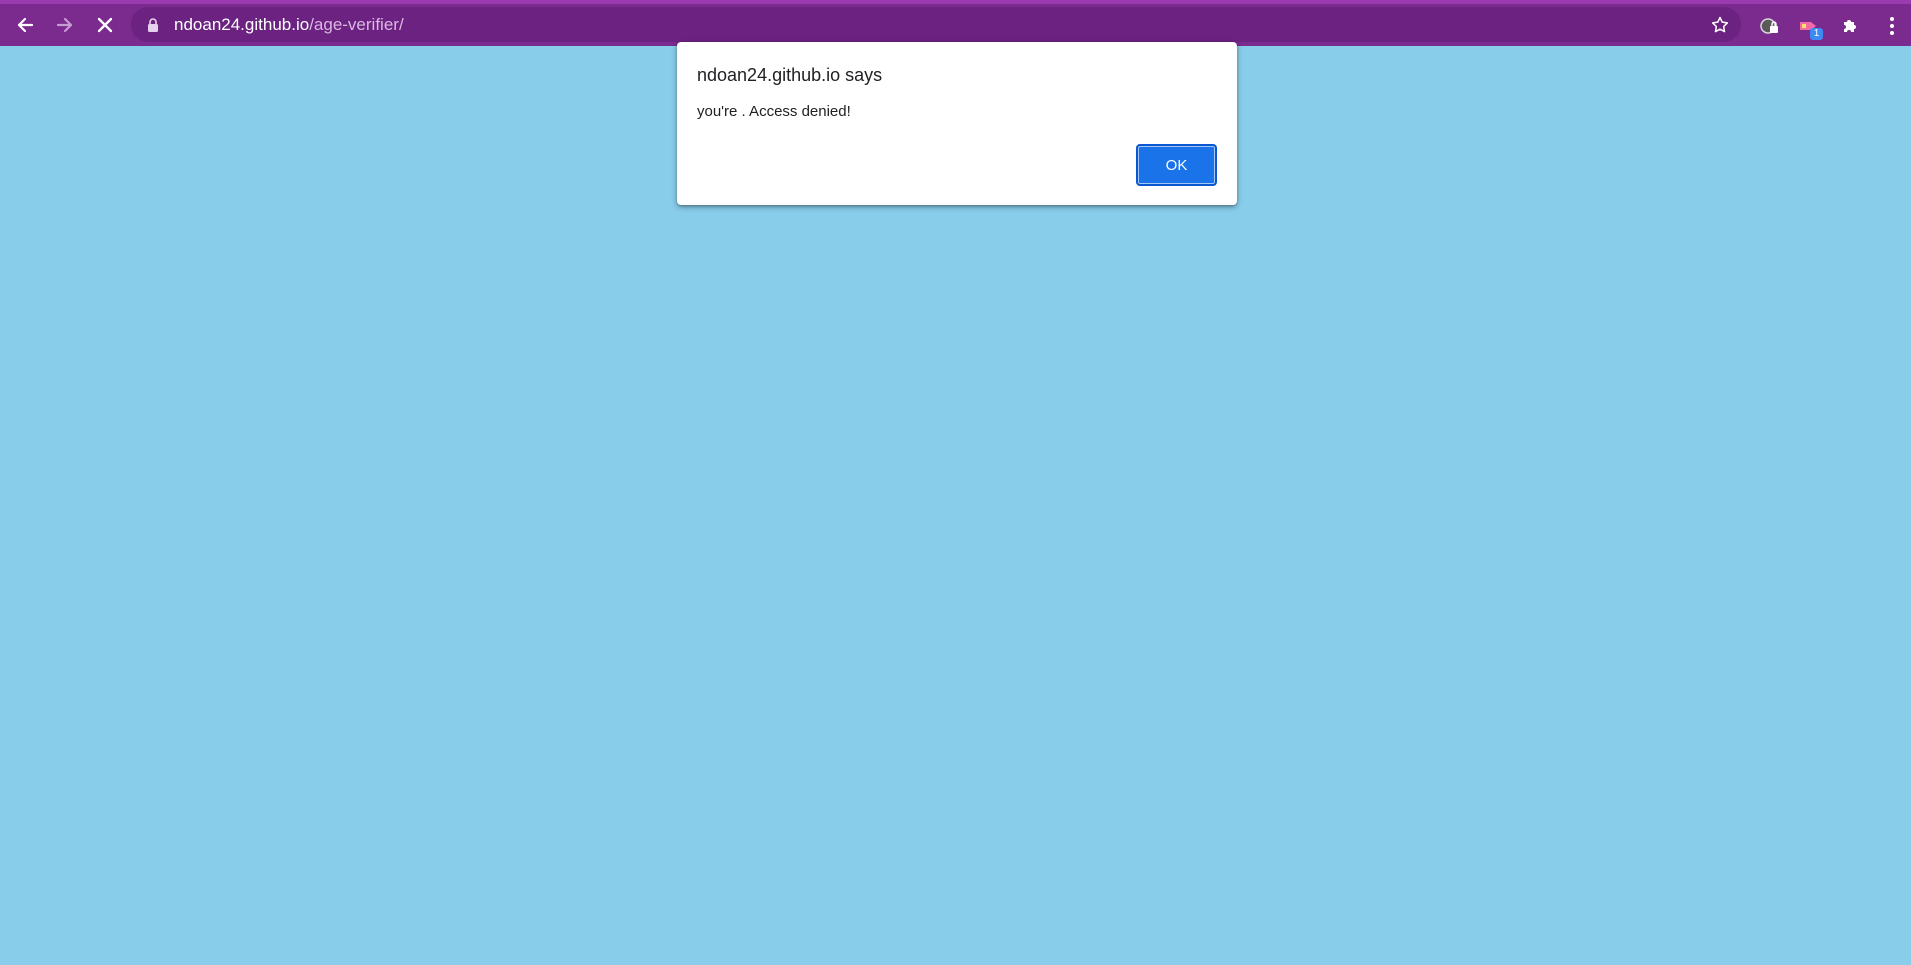  I want to click on close-icon, so click(105, 25).